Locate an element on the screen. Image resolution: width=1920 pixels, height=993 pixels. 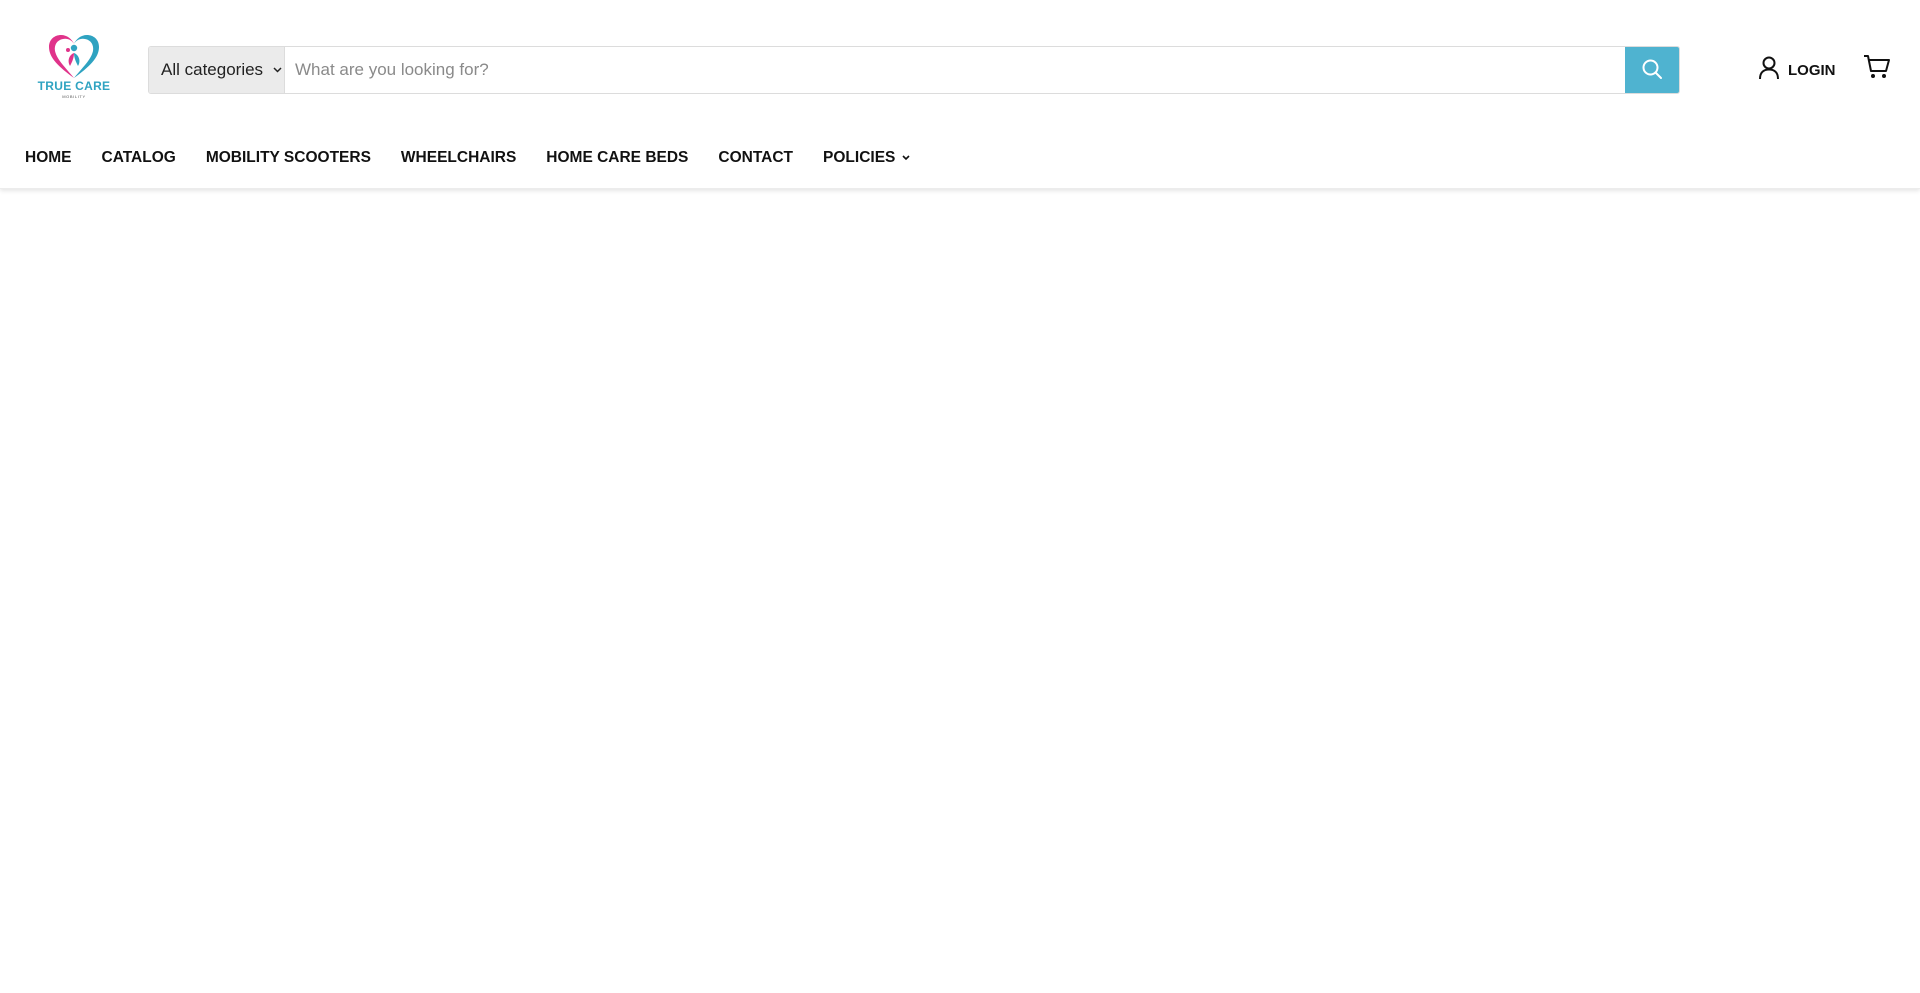
nav-item-label: CATALOG is located at coordinates (138, 157).